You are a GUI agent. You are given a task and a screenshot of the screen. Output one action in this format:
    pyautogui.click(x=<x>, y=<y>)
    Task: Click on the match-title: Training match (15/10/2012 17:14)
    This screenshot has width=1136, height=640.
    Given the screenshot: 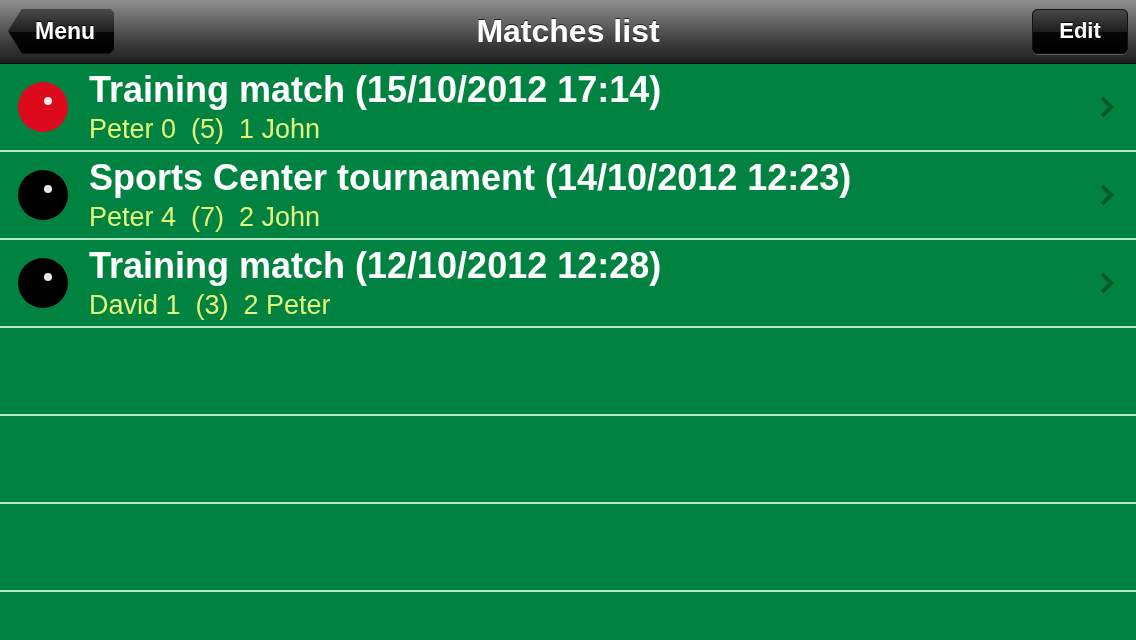 What is the action you would take?
    pyautogui.click(x=375, y=90)
    